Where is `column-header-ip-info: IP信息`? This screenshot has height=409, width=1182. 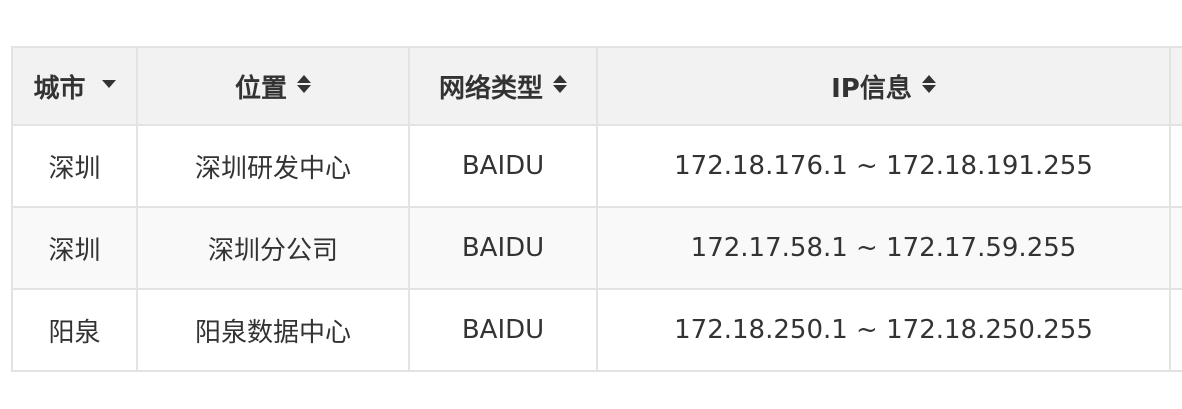
column-header-ip-info: IP信息 is located at coordinates (883, 86).